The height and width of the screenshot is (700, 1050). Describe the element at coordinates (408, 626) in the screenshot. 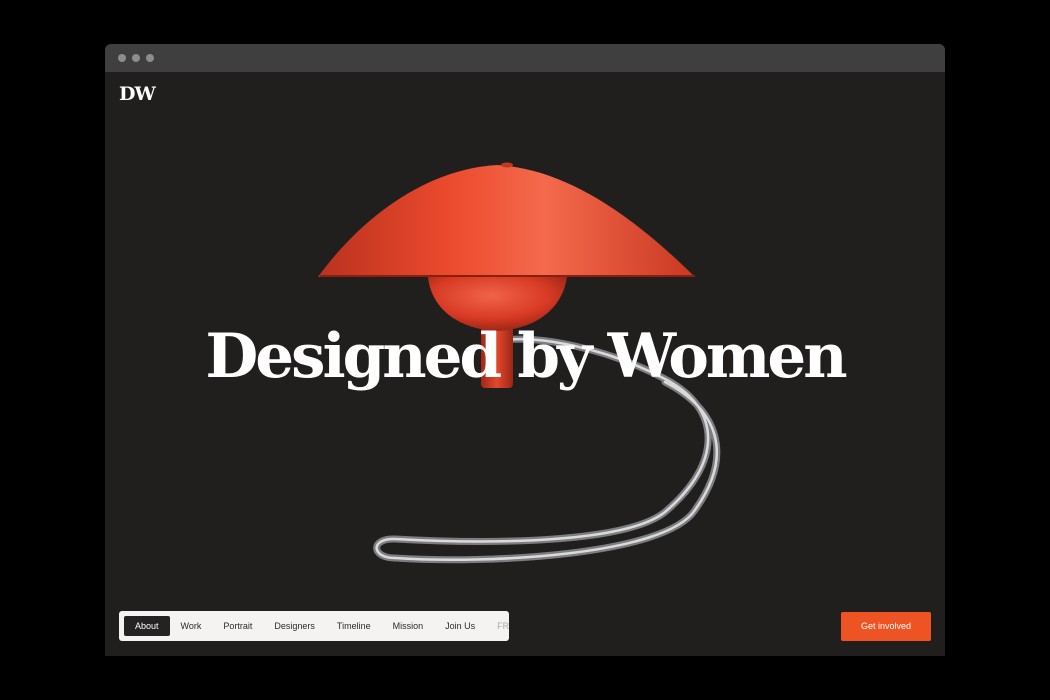

I see `nav-item-mission: Mission` at that location.